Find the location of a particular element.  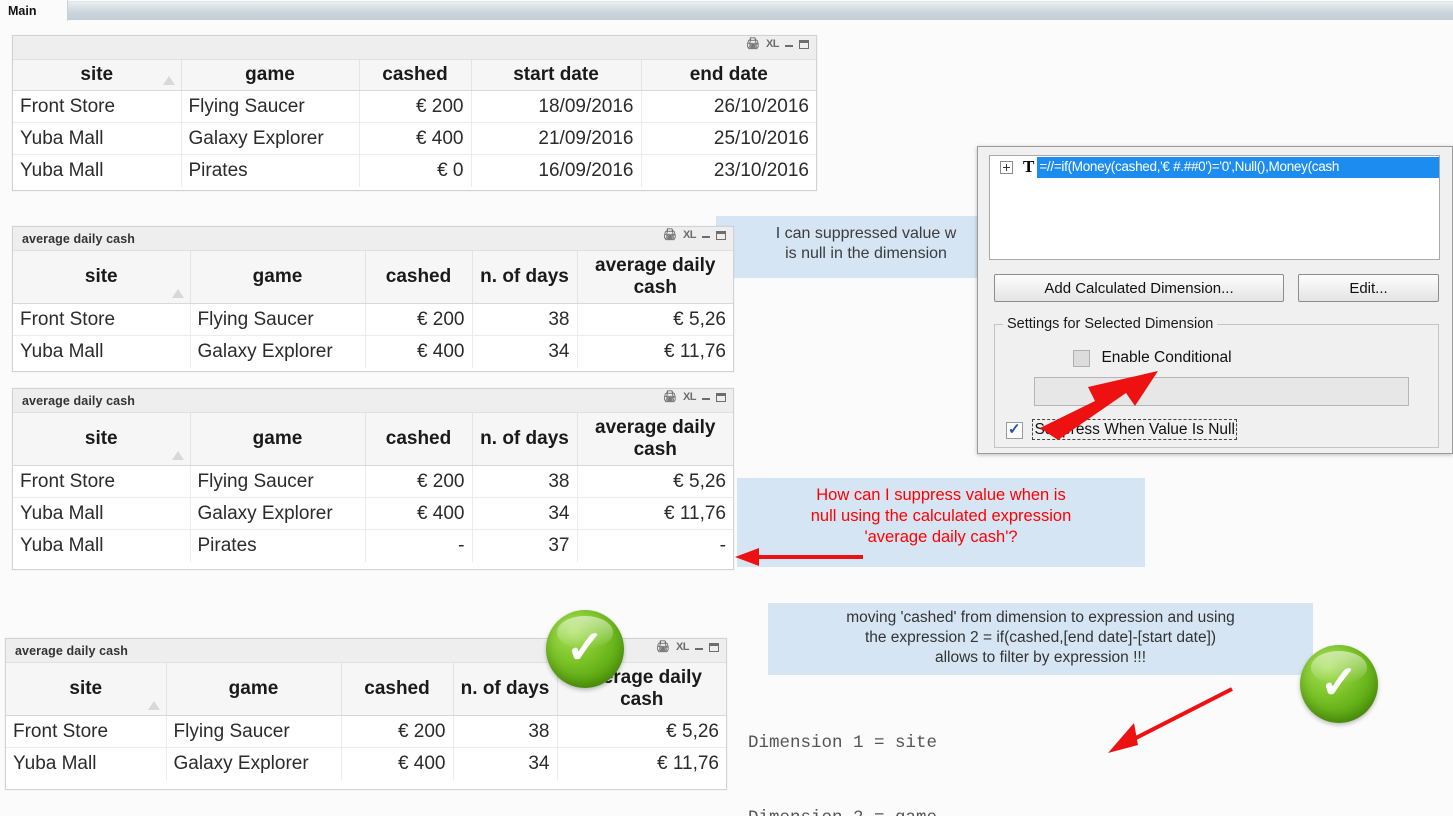

tab-main: Main is located at coordinates (34, 10).